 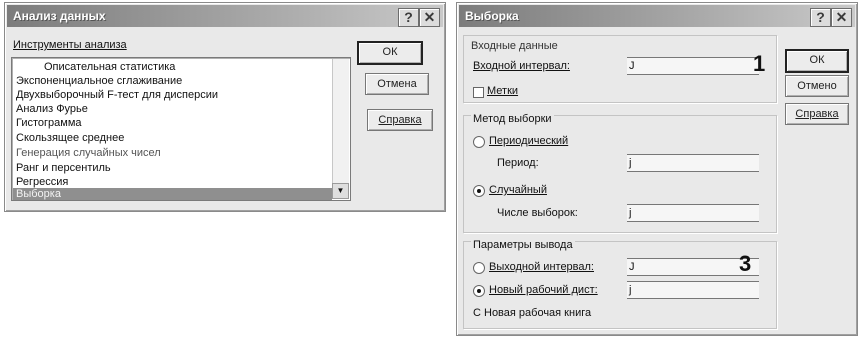 I want to click on sample-count-label: Числе выборок:, so click(x=537, y=213).